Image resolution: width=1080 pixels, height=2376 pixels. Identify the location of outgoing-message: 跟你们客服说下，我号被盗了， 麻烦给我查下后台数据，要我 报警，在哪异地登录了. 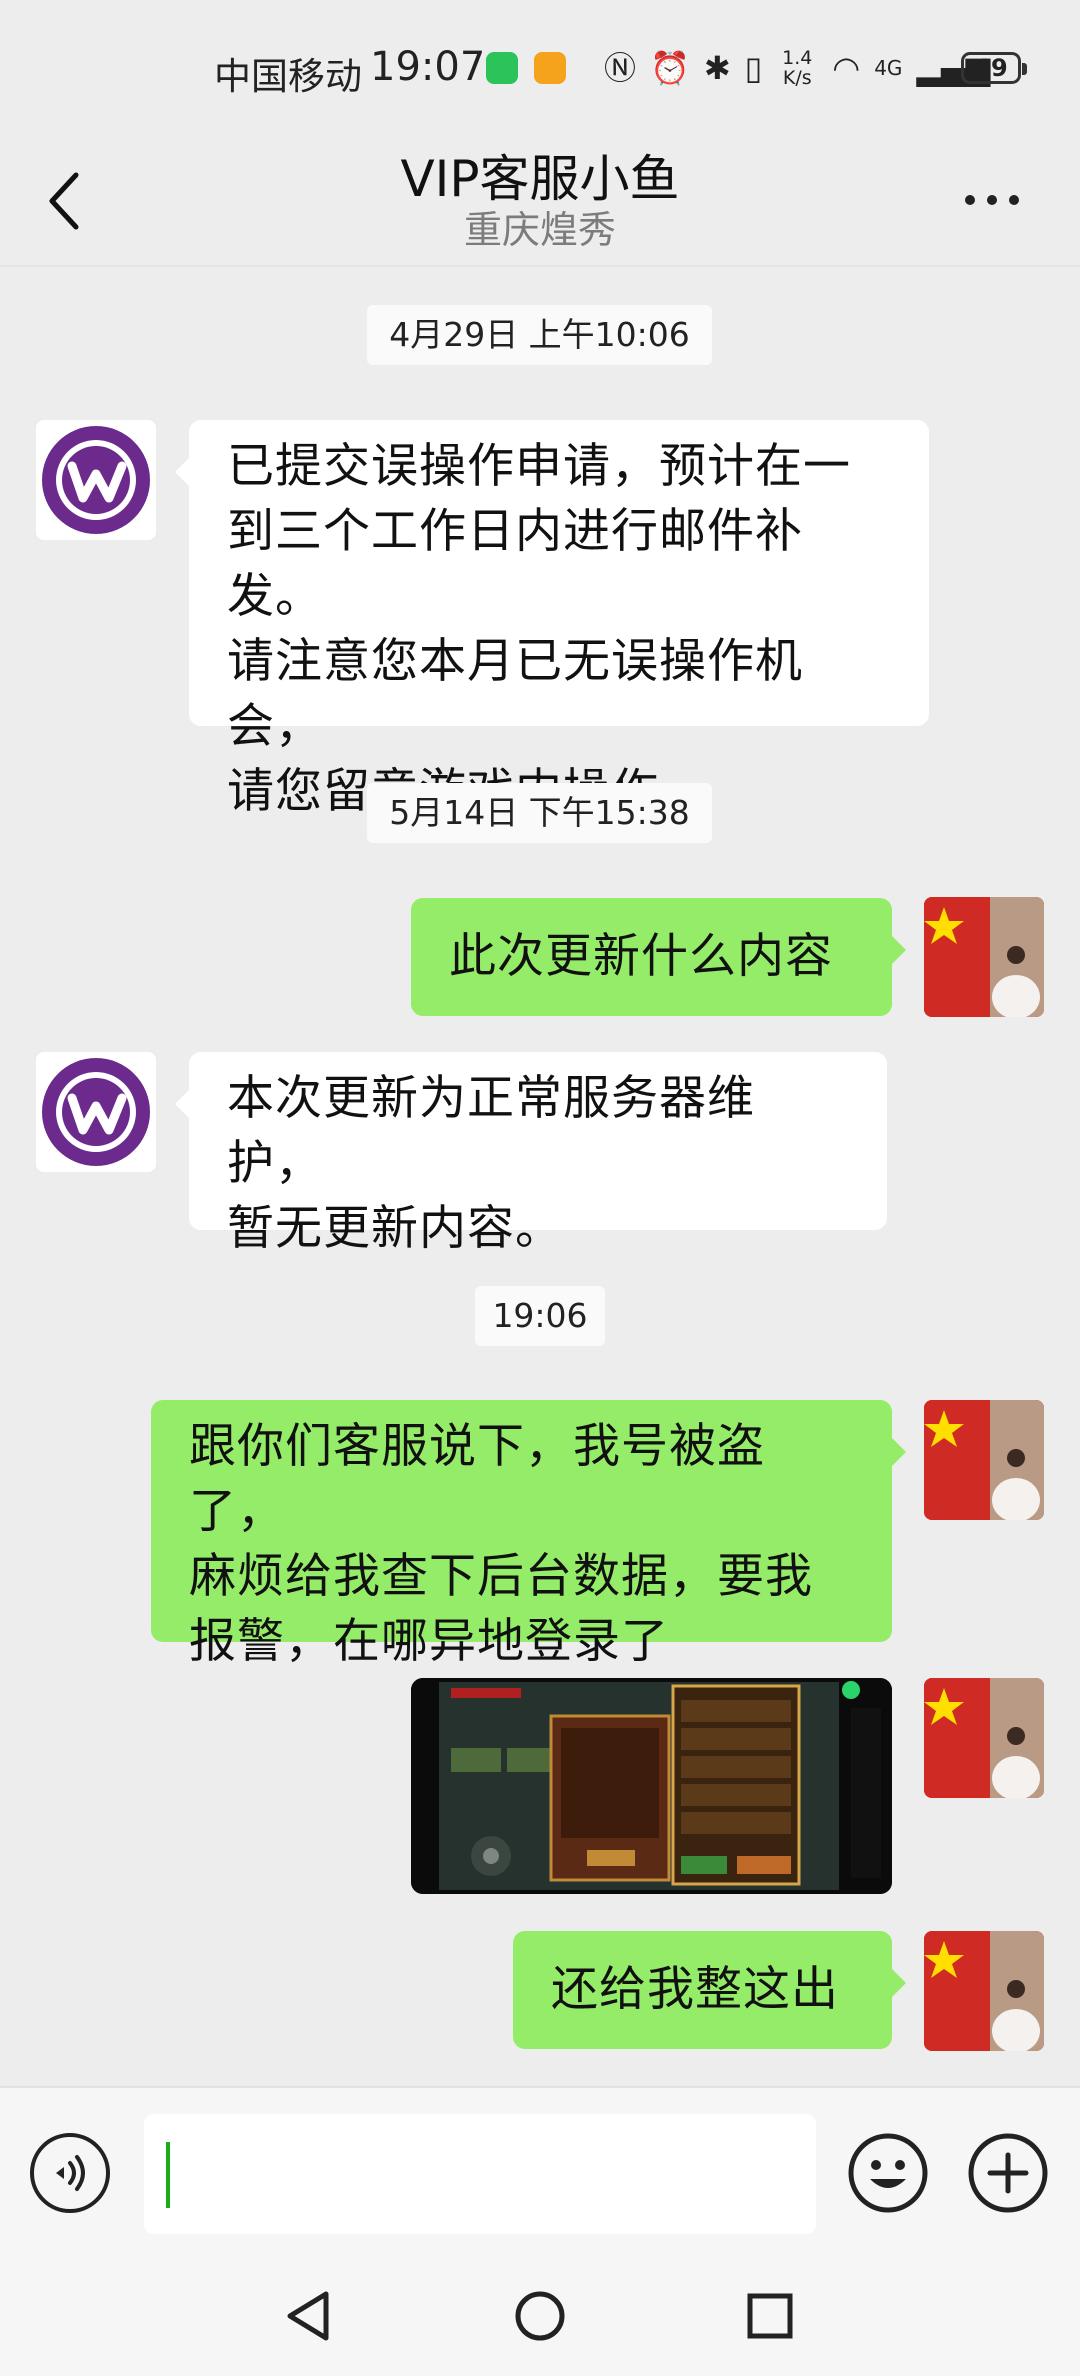
(528, 1534).